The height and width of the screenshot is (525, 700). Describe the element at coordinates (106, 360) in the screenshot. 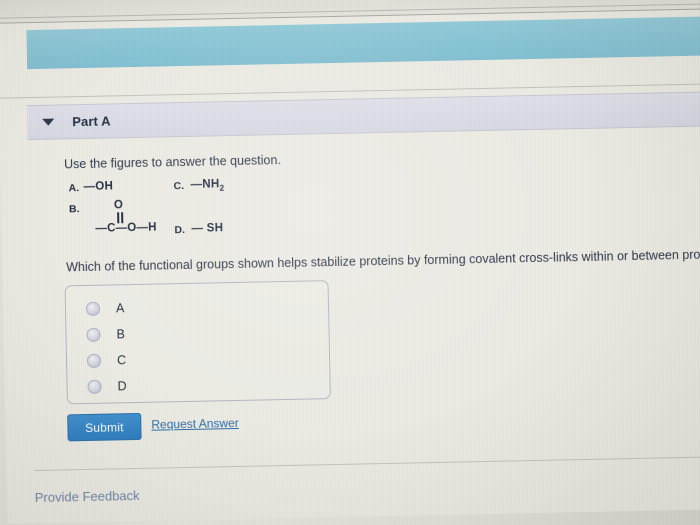

I see `choice-c: C` at that location.